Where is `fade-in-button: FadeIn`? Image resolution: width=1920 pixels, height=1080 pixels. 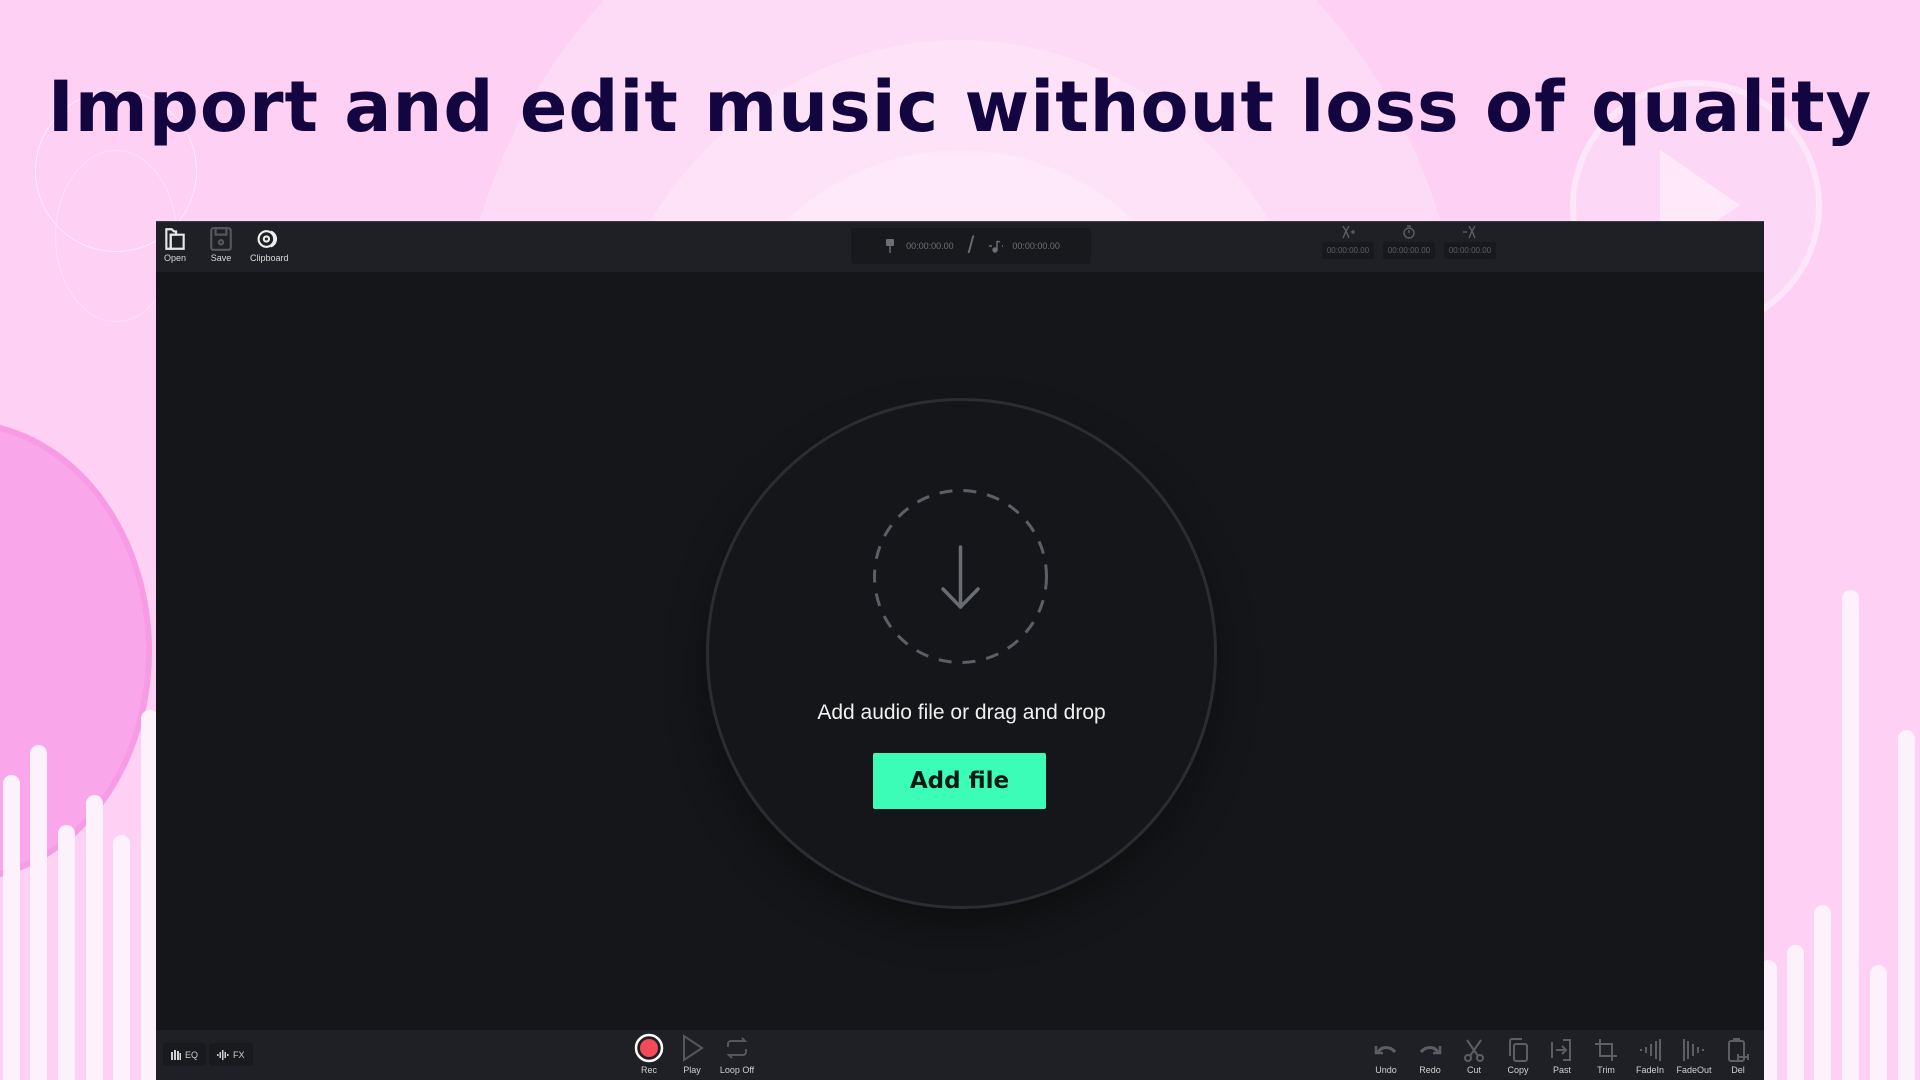
fade-in-button: FadeIn is located at coordinates (1650, 1055).